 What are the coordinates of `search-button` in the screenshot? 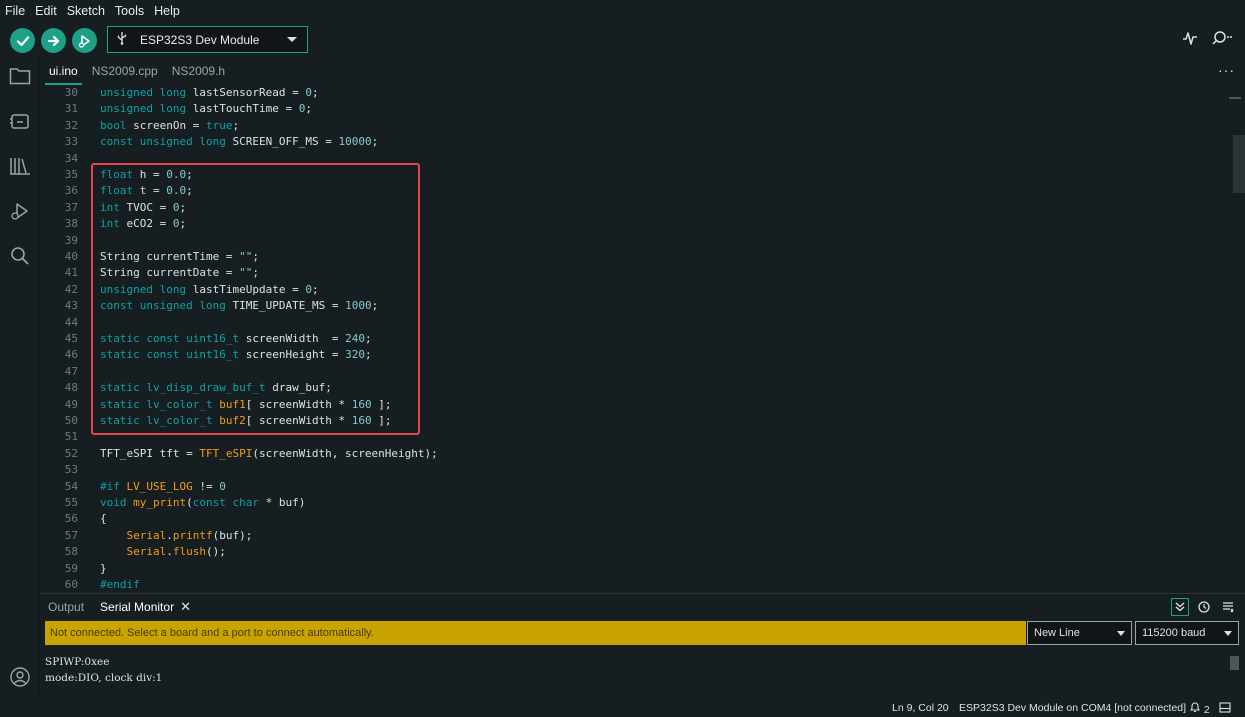 It's located at (20, 256).